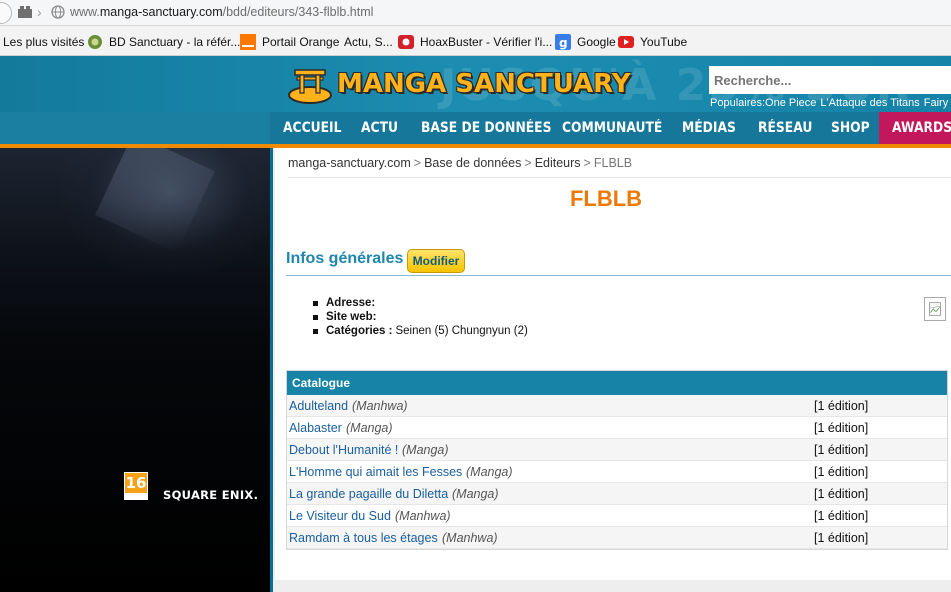  I want to click on bookmark-label: Les plus visités, so click(44, 42).